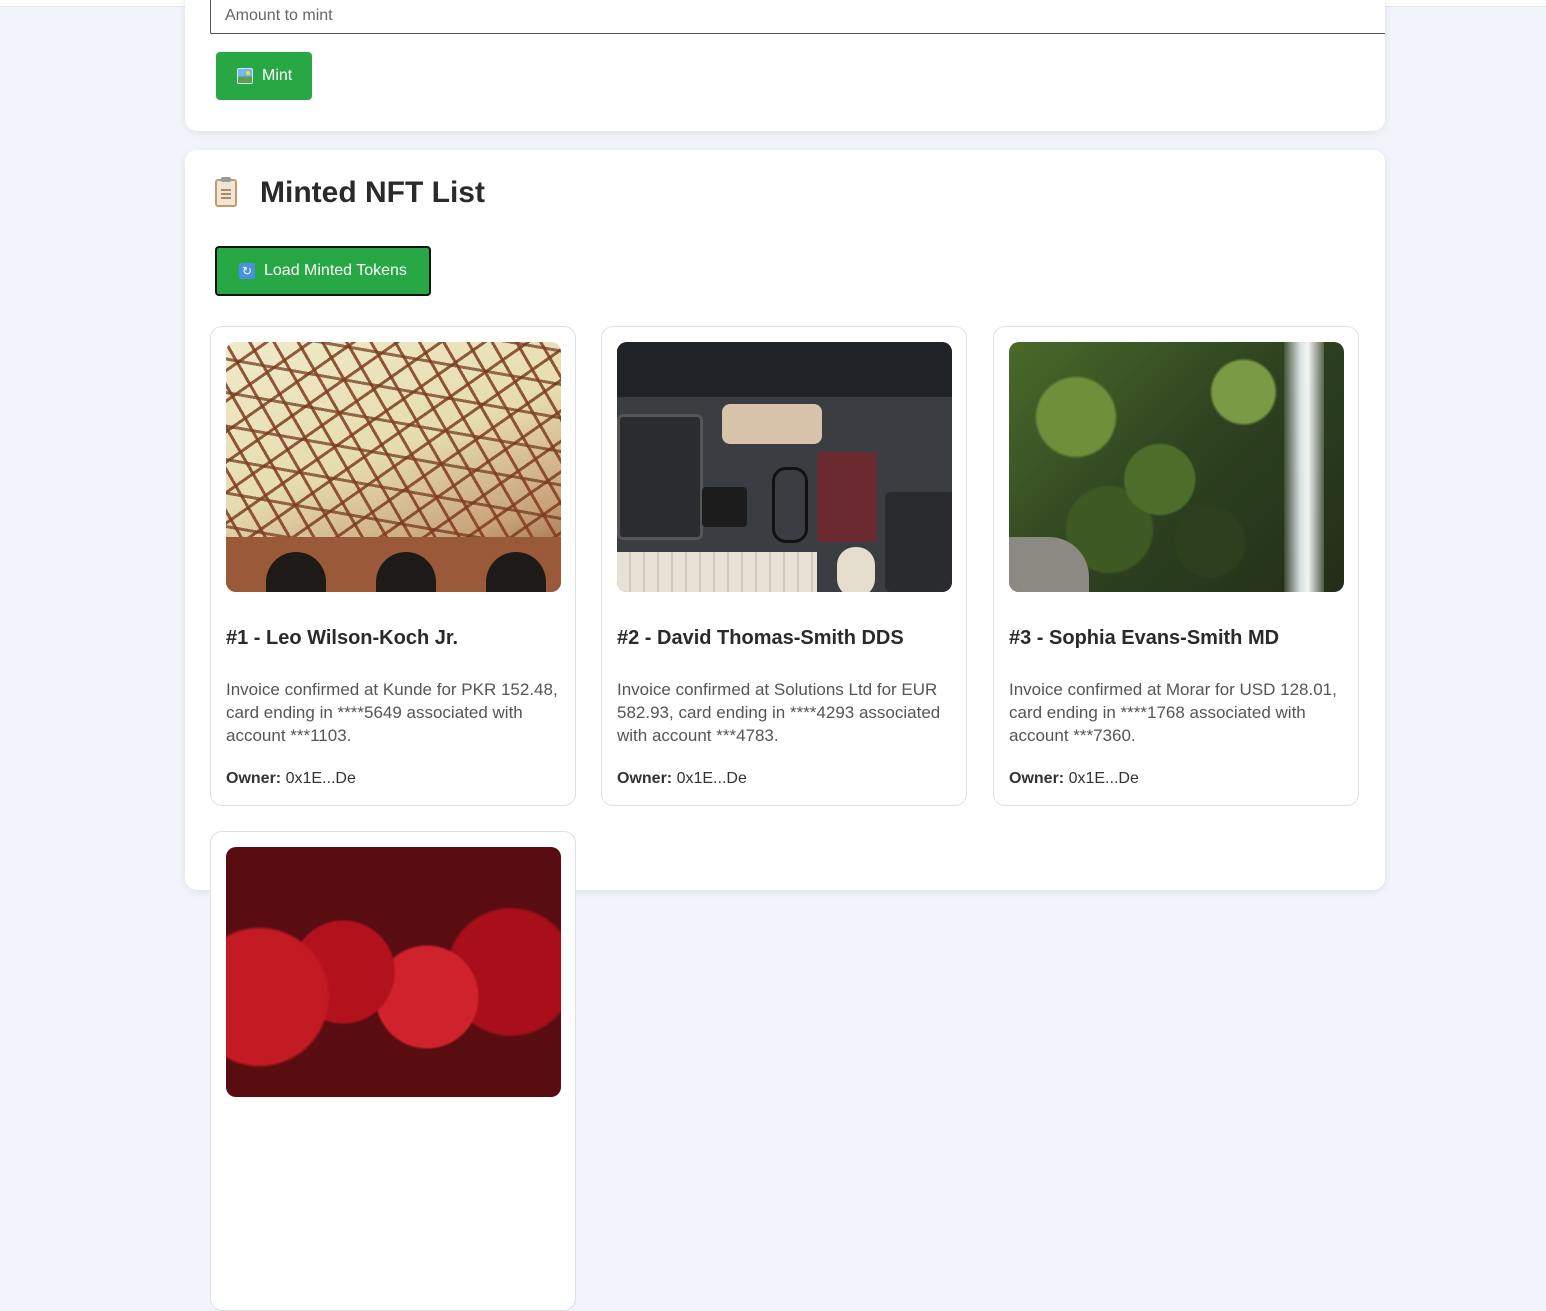 This screenshot has width=1546, height=1311. What do you see at coordinates (335, 270) in the screenshot?
I see `load-button-label: Load Minted Tokens` at bounding box center [335, 270].